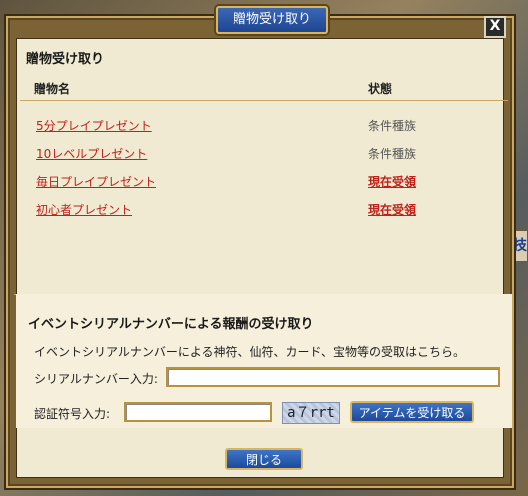 This screenshot has width=528, height=496. I want to click on gift-link: 毎日プレイプレゼント, so click(96, 181).